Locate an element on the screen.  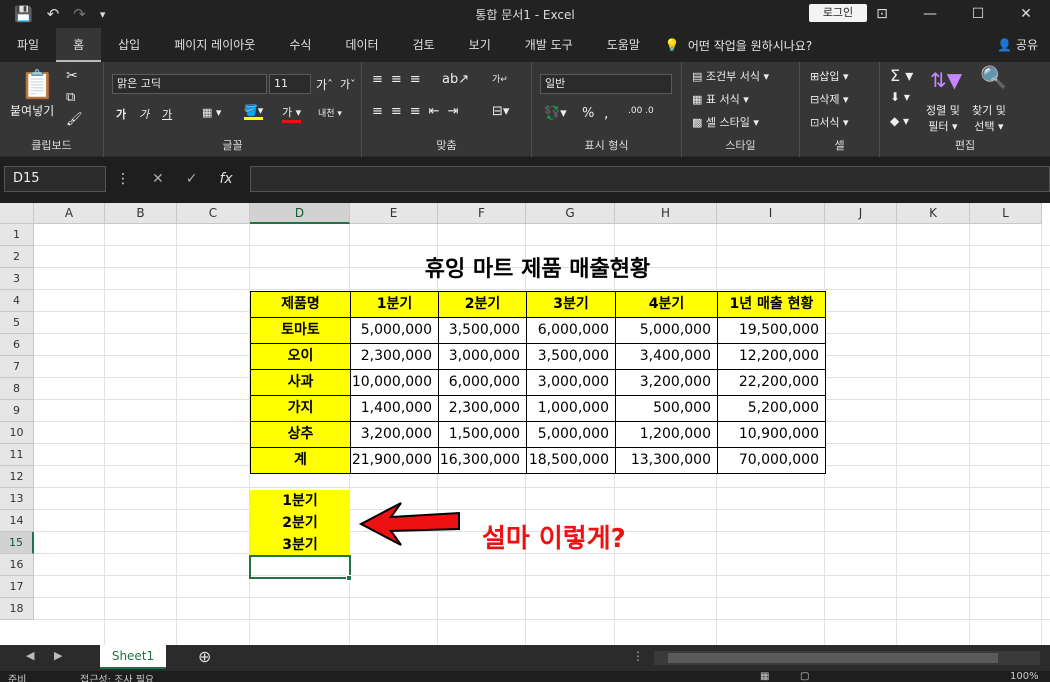
sales-cell: 70,000,000 is located at coordinates (771, 460).